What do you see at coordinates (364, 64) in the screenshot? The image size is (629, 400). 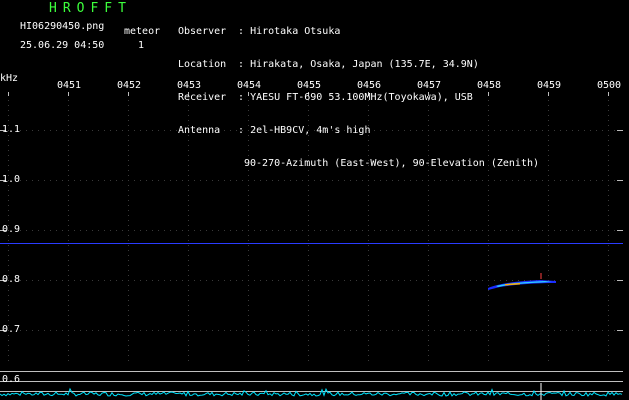 I see `location-value: Hirakata, Osaka, Japan (135.7E, 34.9N)` at bounding box center [364, 64].